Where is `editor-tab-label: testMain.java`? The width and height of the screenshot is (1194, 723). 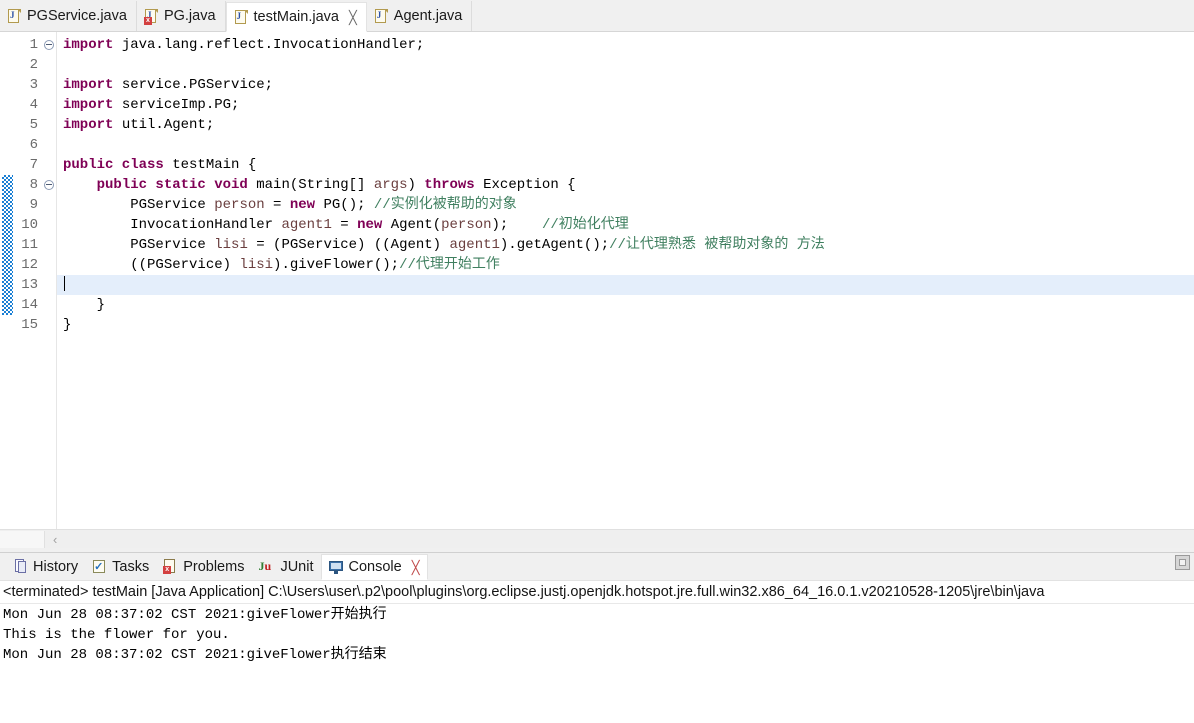 editor-tab-label: testMain.java is located at coordinates (296, 16).